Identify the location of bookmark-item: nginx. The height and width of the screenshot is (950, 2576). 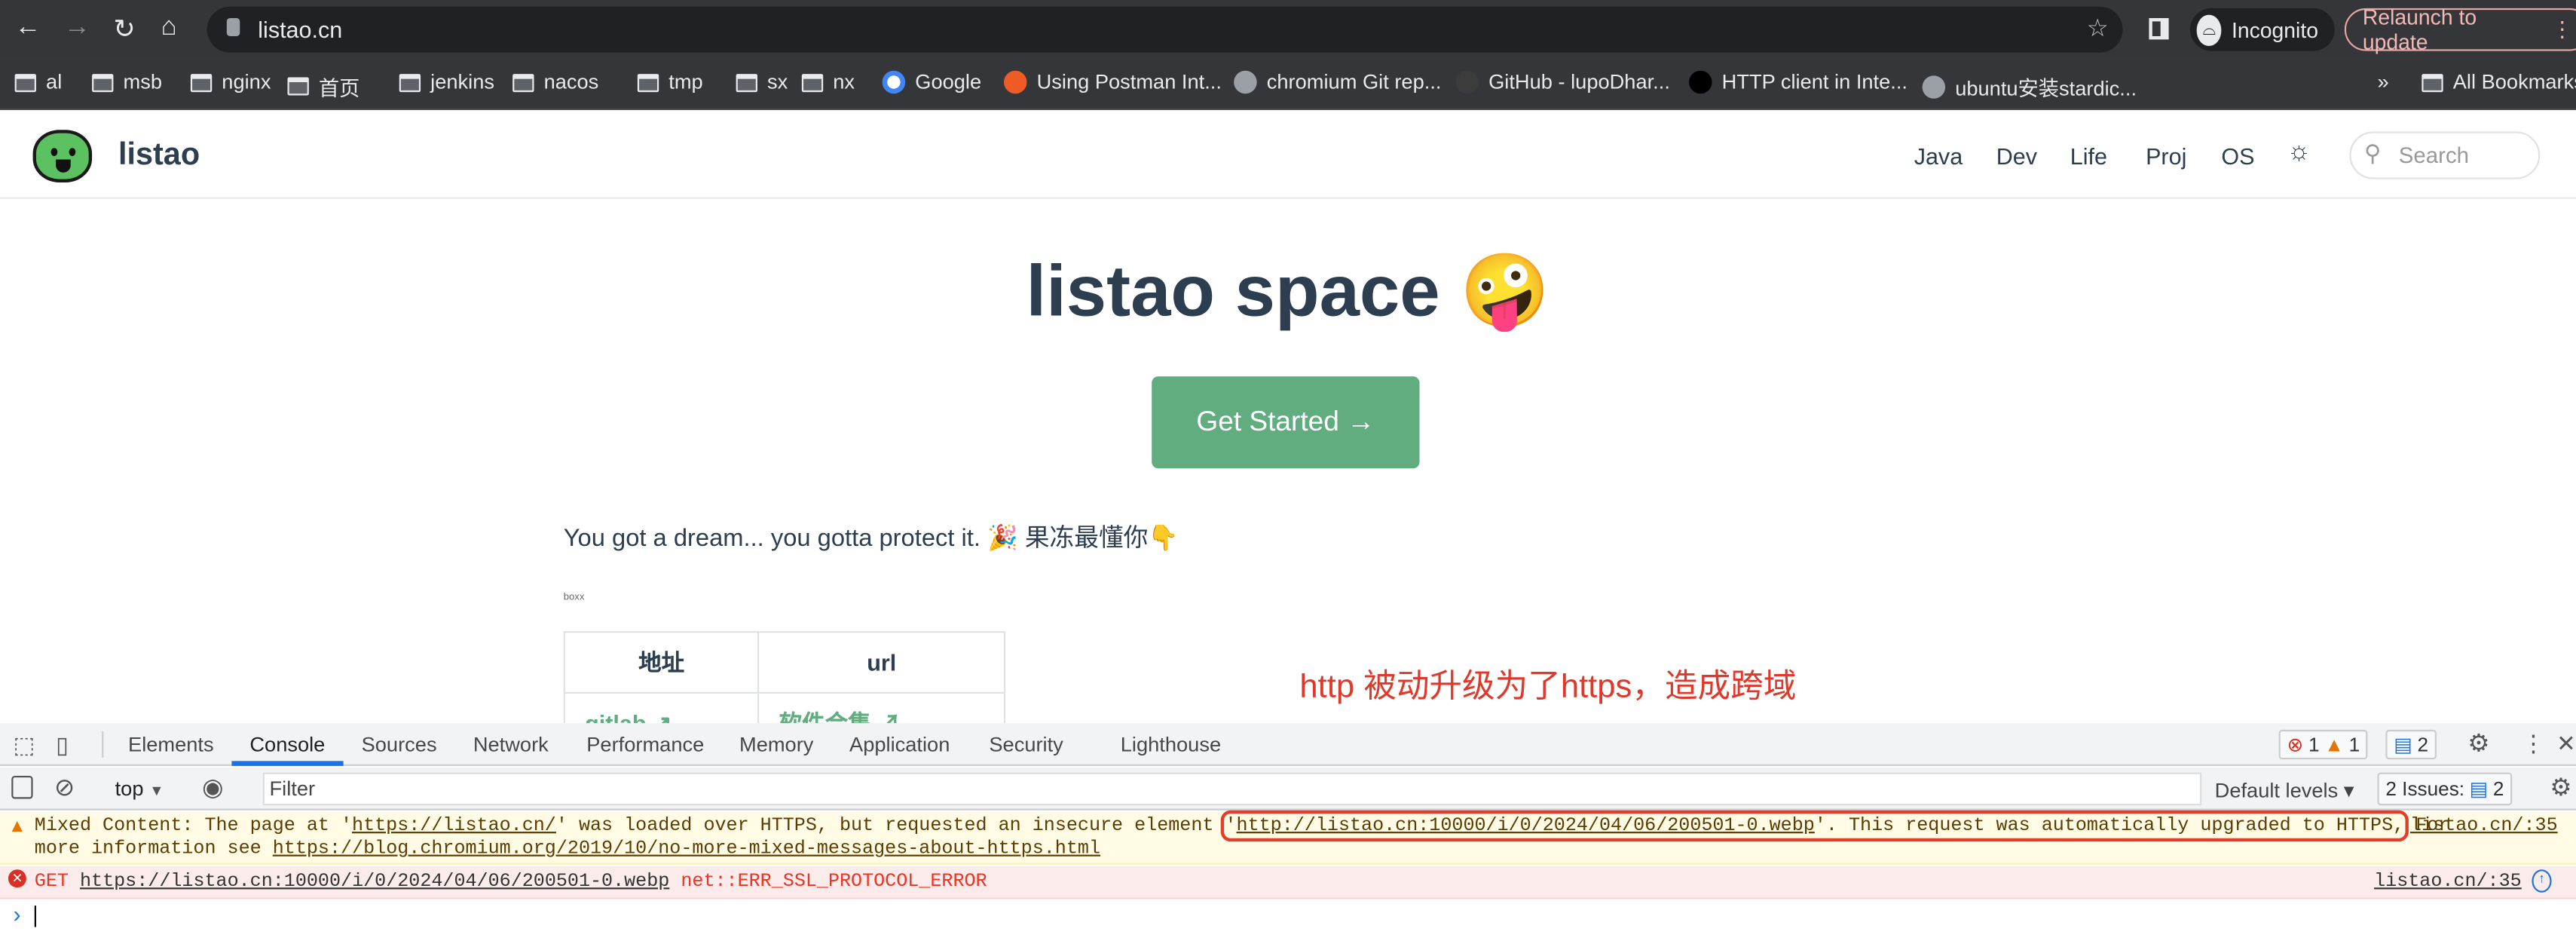
(231, 82).